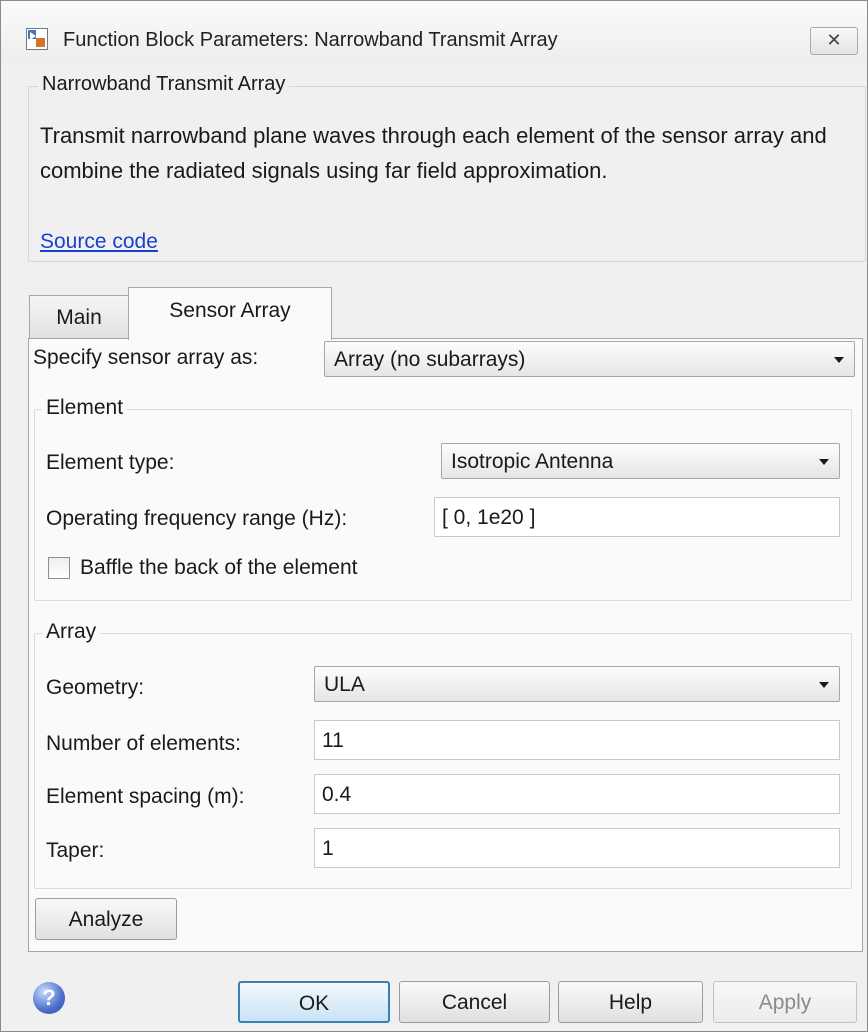 This screenshot has width=868, height=1032. I want to click on help-icon: ?, so click(49, 998).